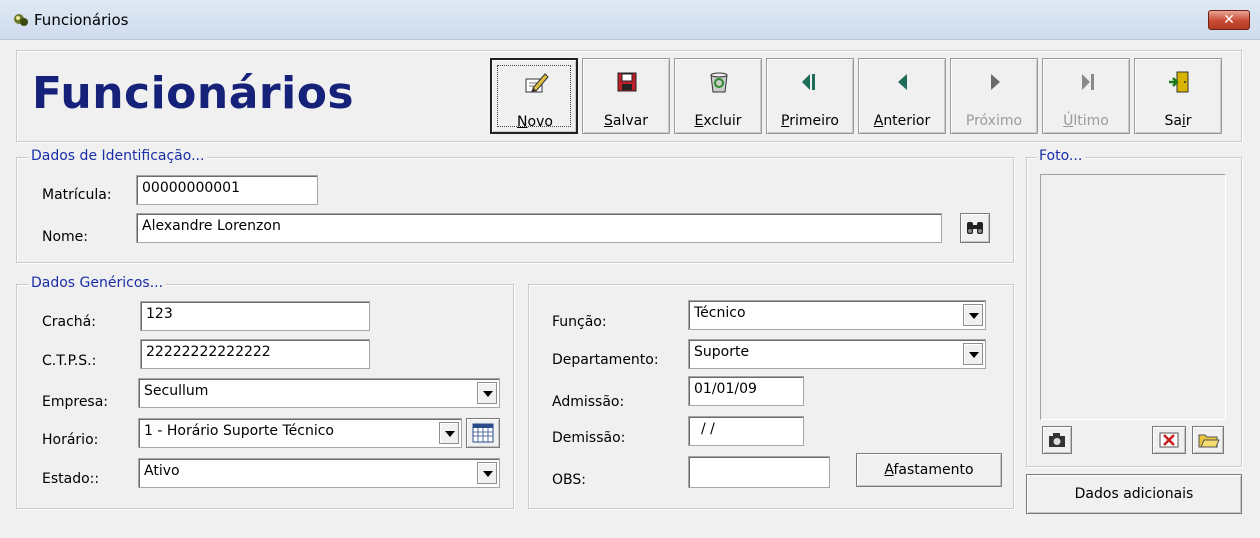 Image resolution: width=1260 pixels, height=538 pixels. What do you see at coordinates (176, 391) in the screenshot?
I see `empresa-value: Secullum` at bounding box center [176, 391].